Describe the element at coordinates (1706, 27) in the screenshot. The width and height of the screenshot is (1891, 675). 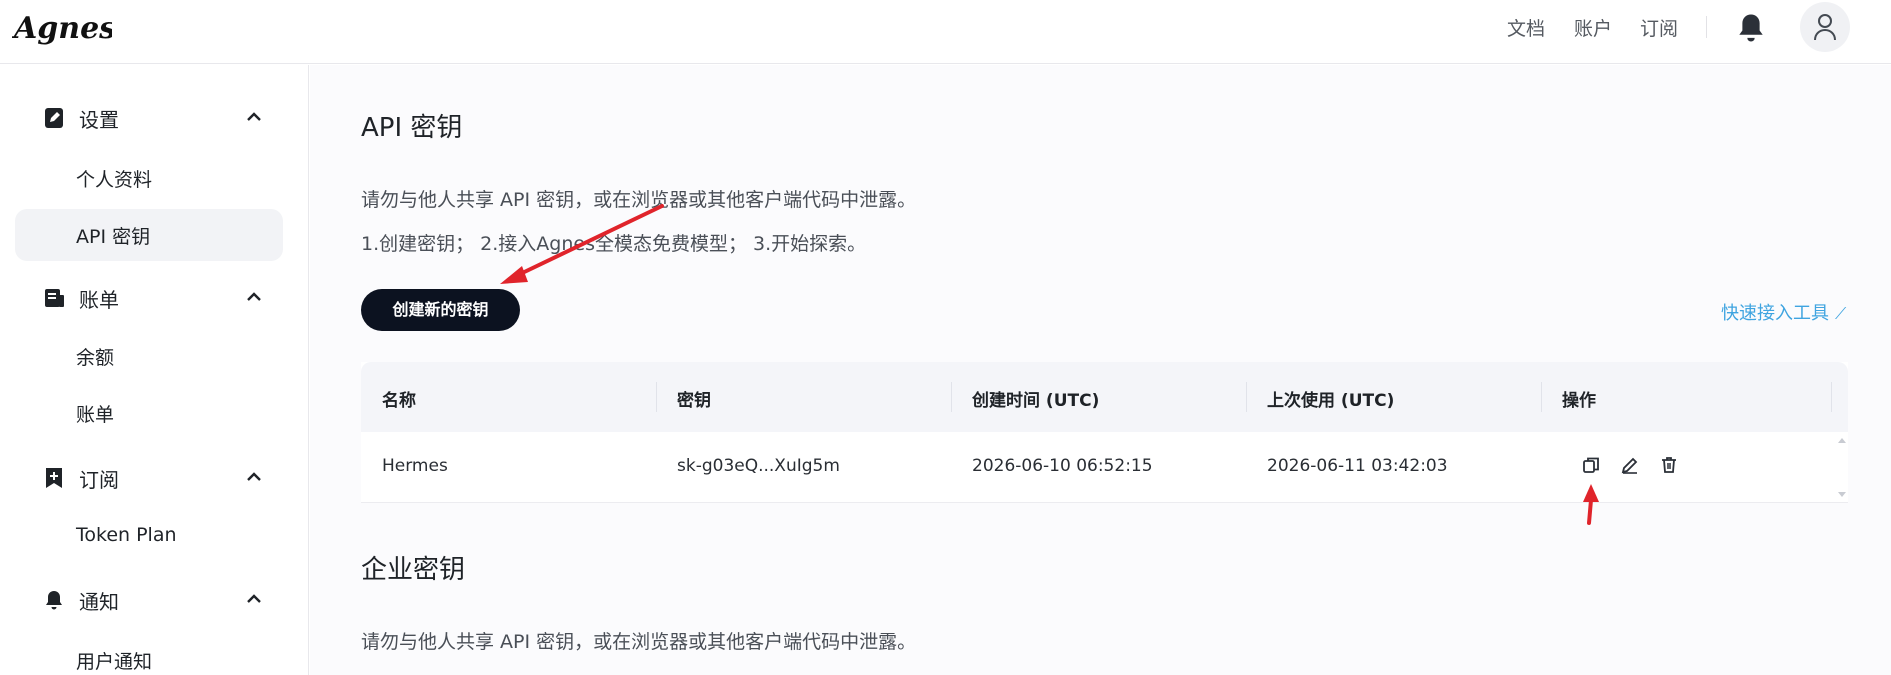
I see `divider` at that location.